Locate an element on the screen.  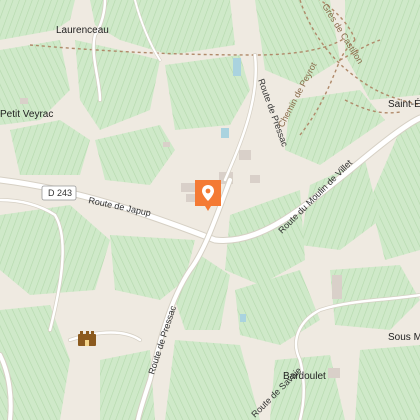
place-label: Sous M is located at coordinates (404, 337).